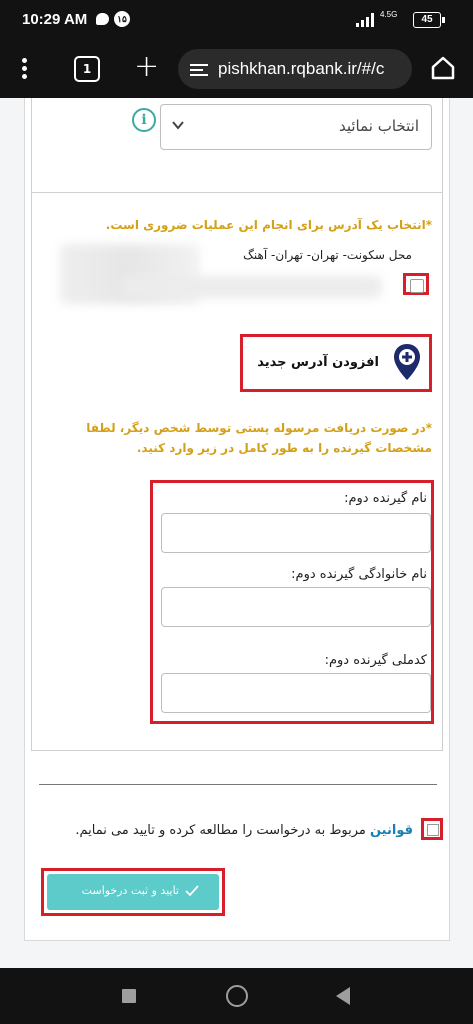  What do you see at coordinates (443, 68) in the screenshot?
I see `home-icon` at bounding box center [443, 68].